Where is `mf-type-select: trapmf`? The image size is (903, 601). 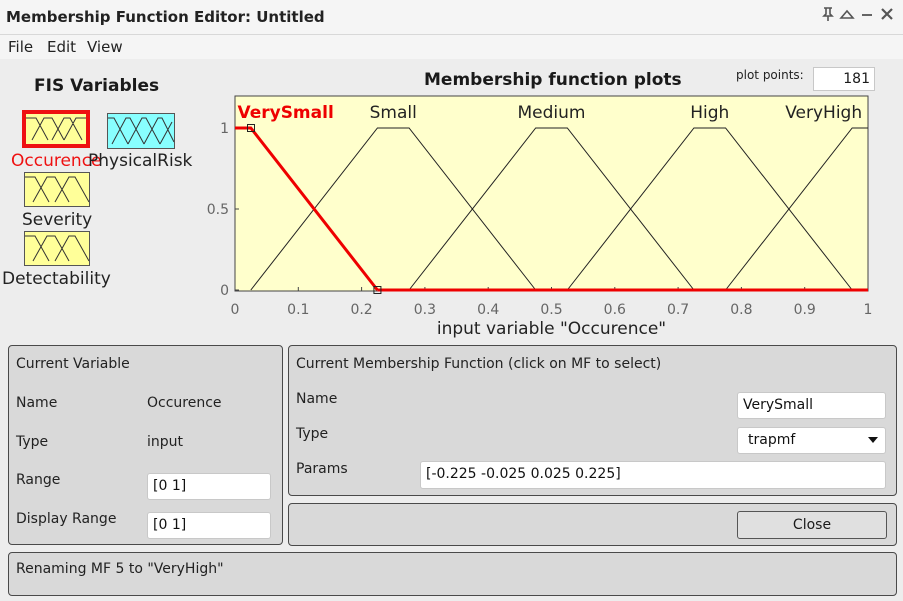
mf-type-select: trapmf is located at coordinates (811, 440).